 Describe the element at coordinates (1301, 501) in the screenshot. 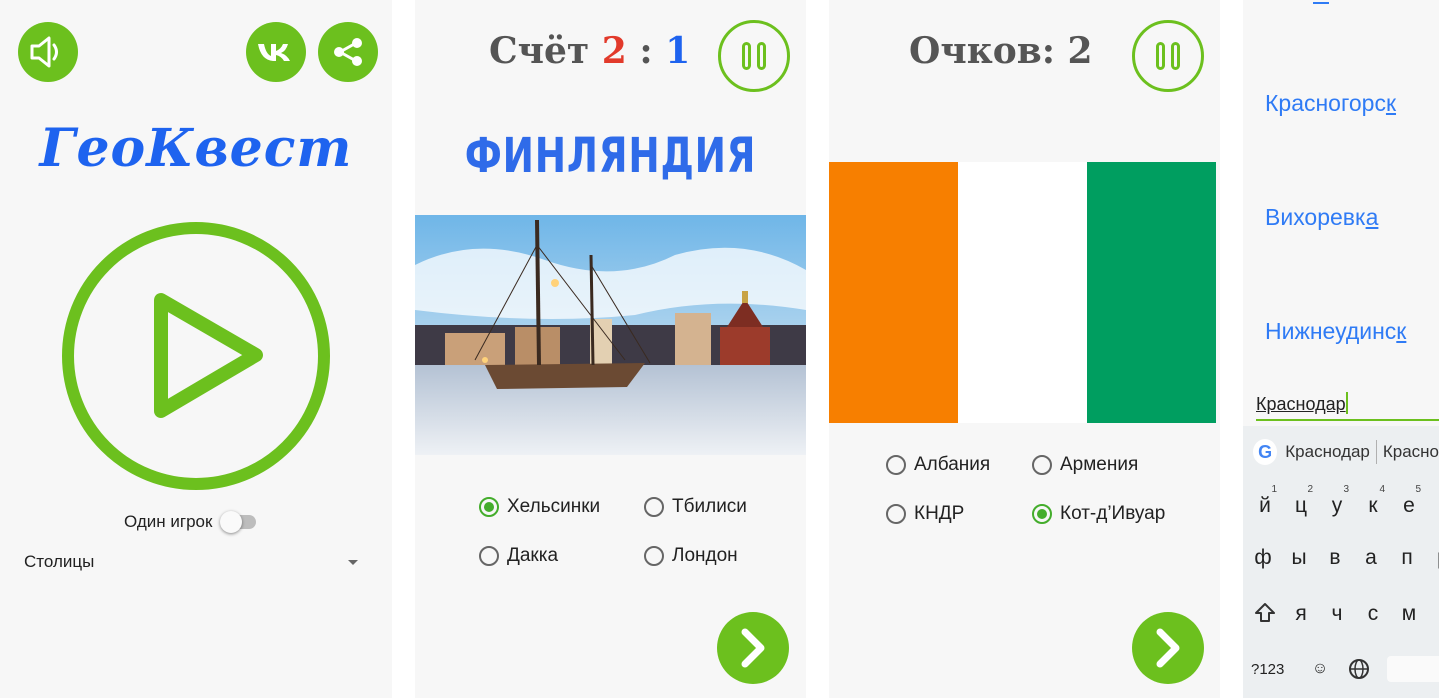

I see `key: ц2` at that location.